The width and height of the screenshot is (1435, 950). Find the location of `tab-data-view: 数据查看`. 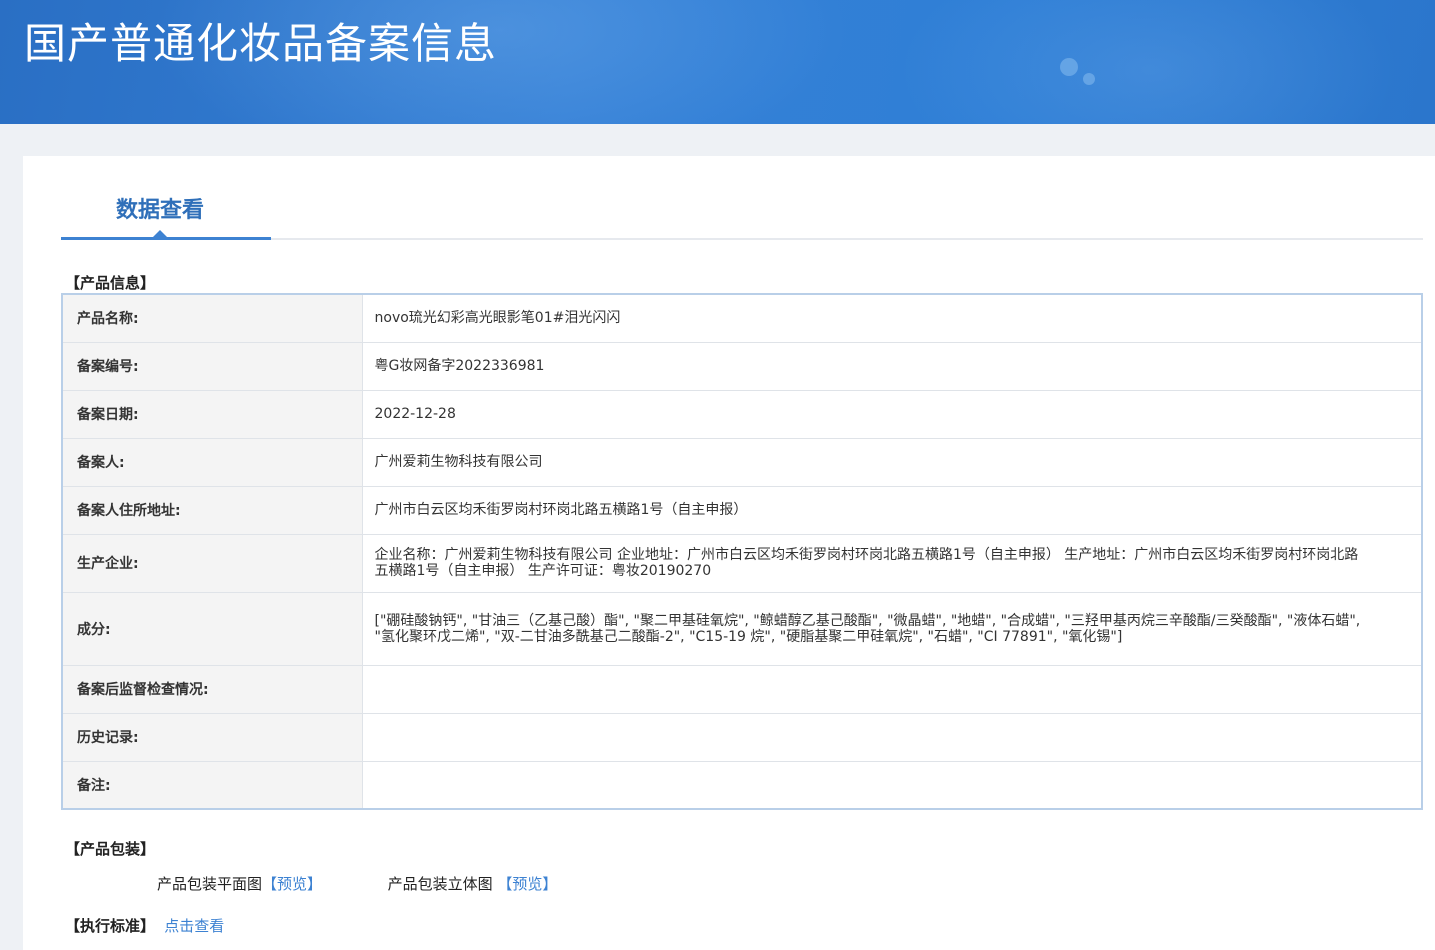

tab-data-view: 数据查看 is located at coordinates (160, 208).